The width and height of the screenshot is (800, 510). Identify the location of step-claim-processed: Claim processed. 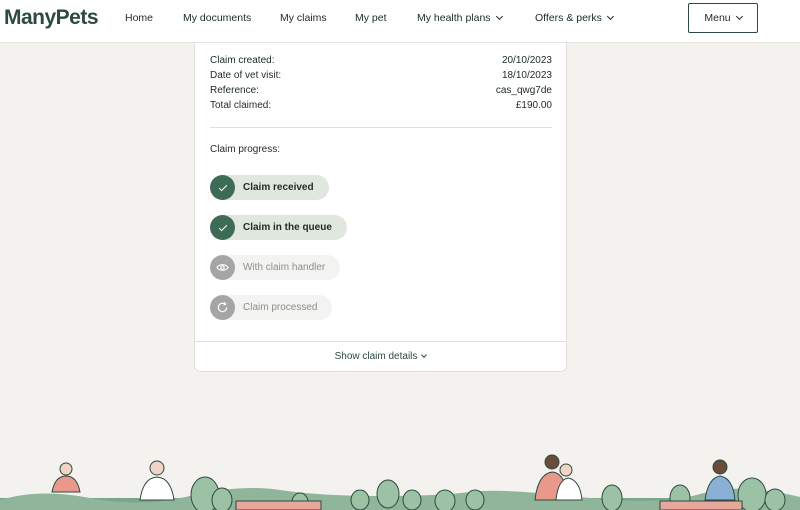
(271, 307).